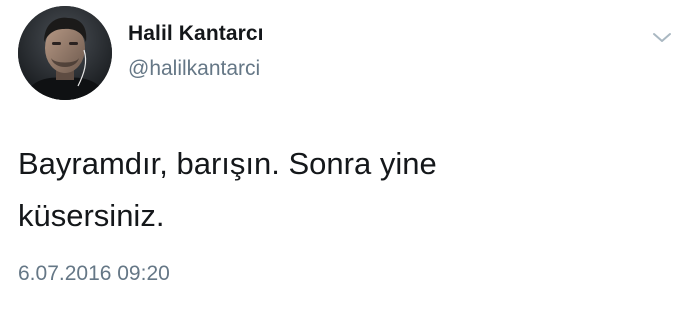 This screenshot has height=309, width=690. I want to click on user-handle: @halilkantarci, so click(194, 69).